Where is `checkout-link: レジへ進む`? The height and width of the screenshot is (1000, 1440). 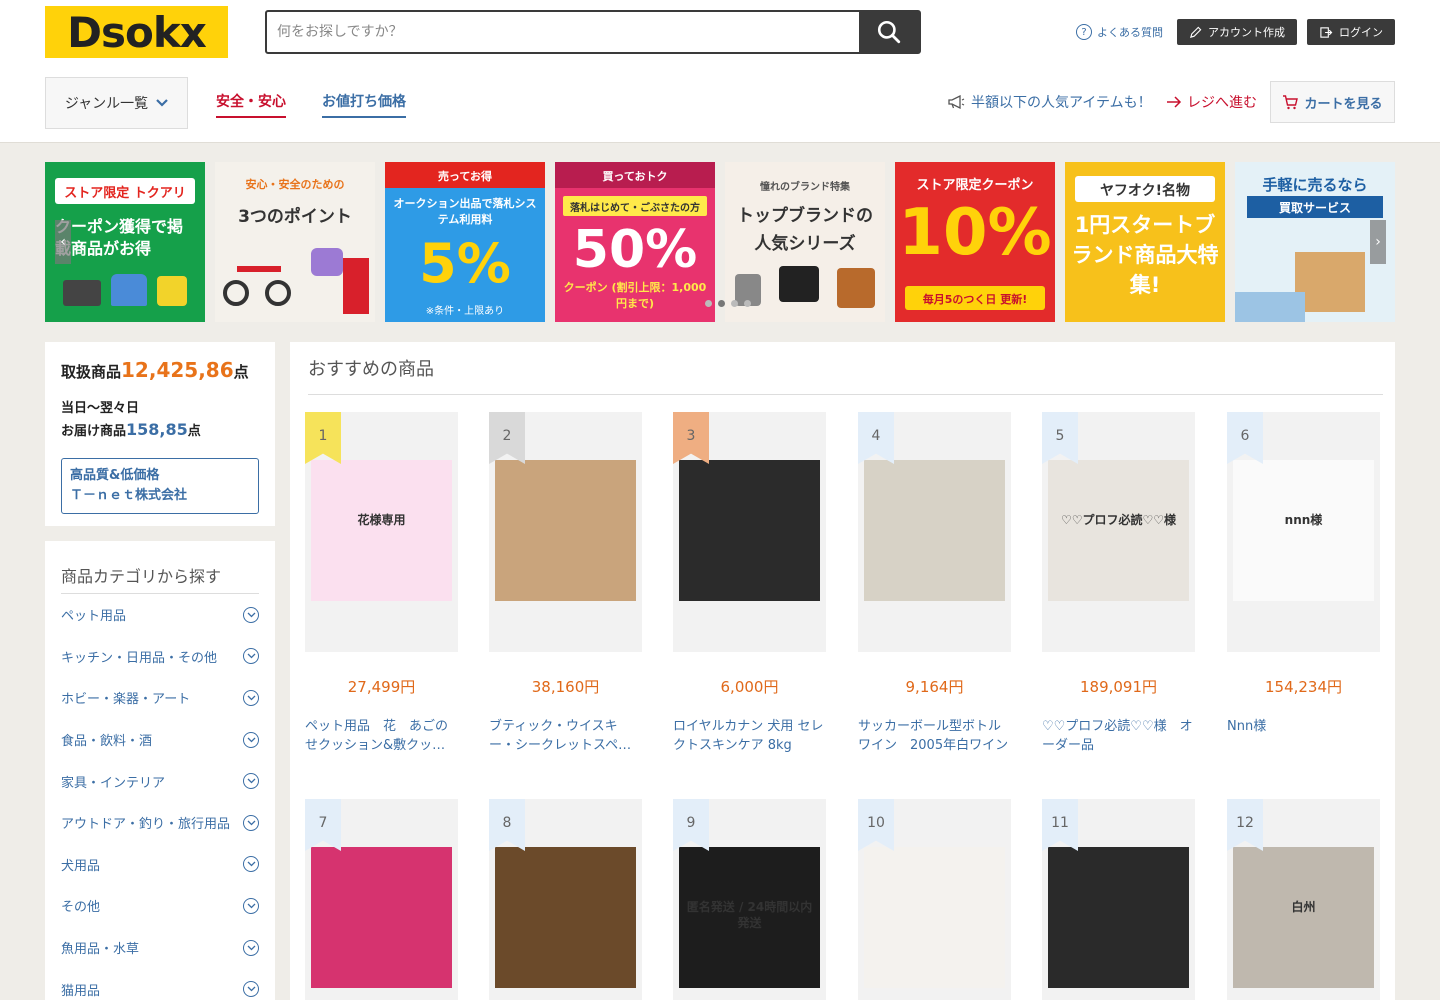 checkout-link: レジへ進む is located at coordinates (1211, 102).